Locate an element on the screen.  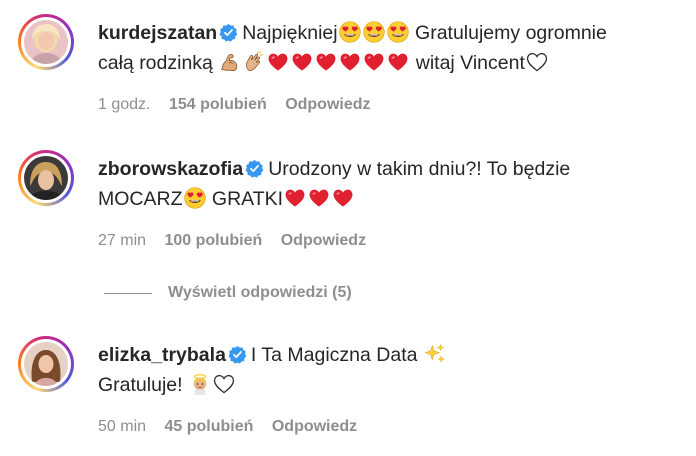
comment-body-part: GRATKI is located at coordinates (247, 199).